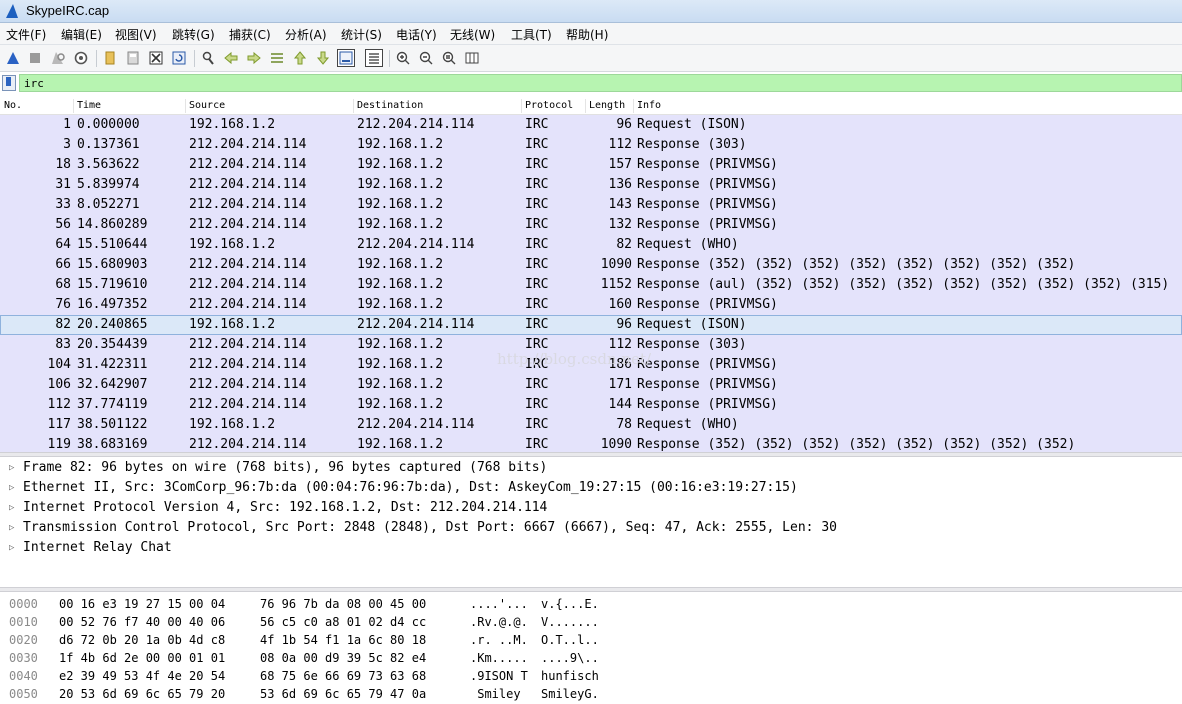 The height and width of the screenshot is (704, 1182). I want to click on stop-capture-icon, so click(35, 58).